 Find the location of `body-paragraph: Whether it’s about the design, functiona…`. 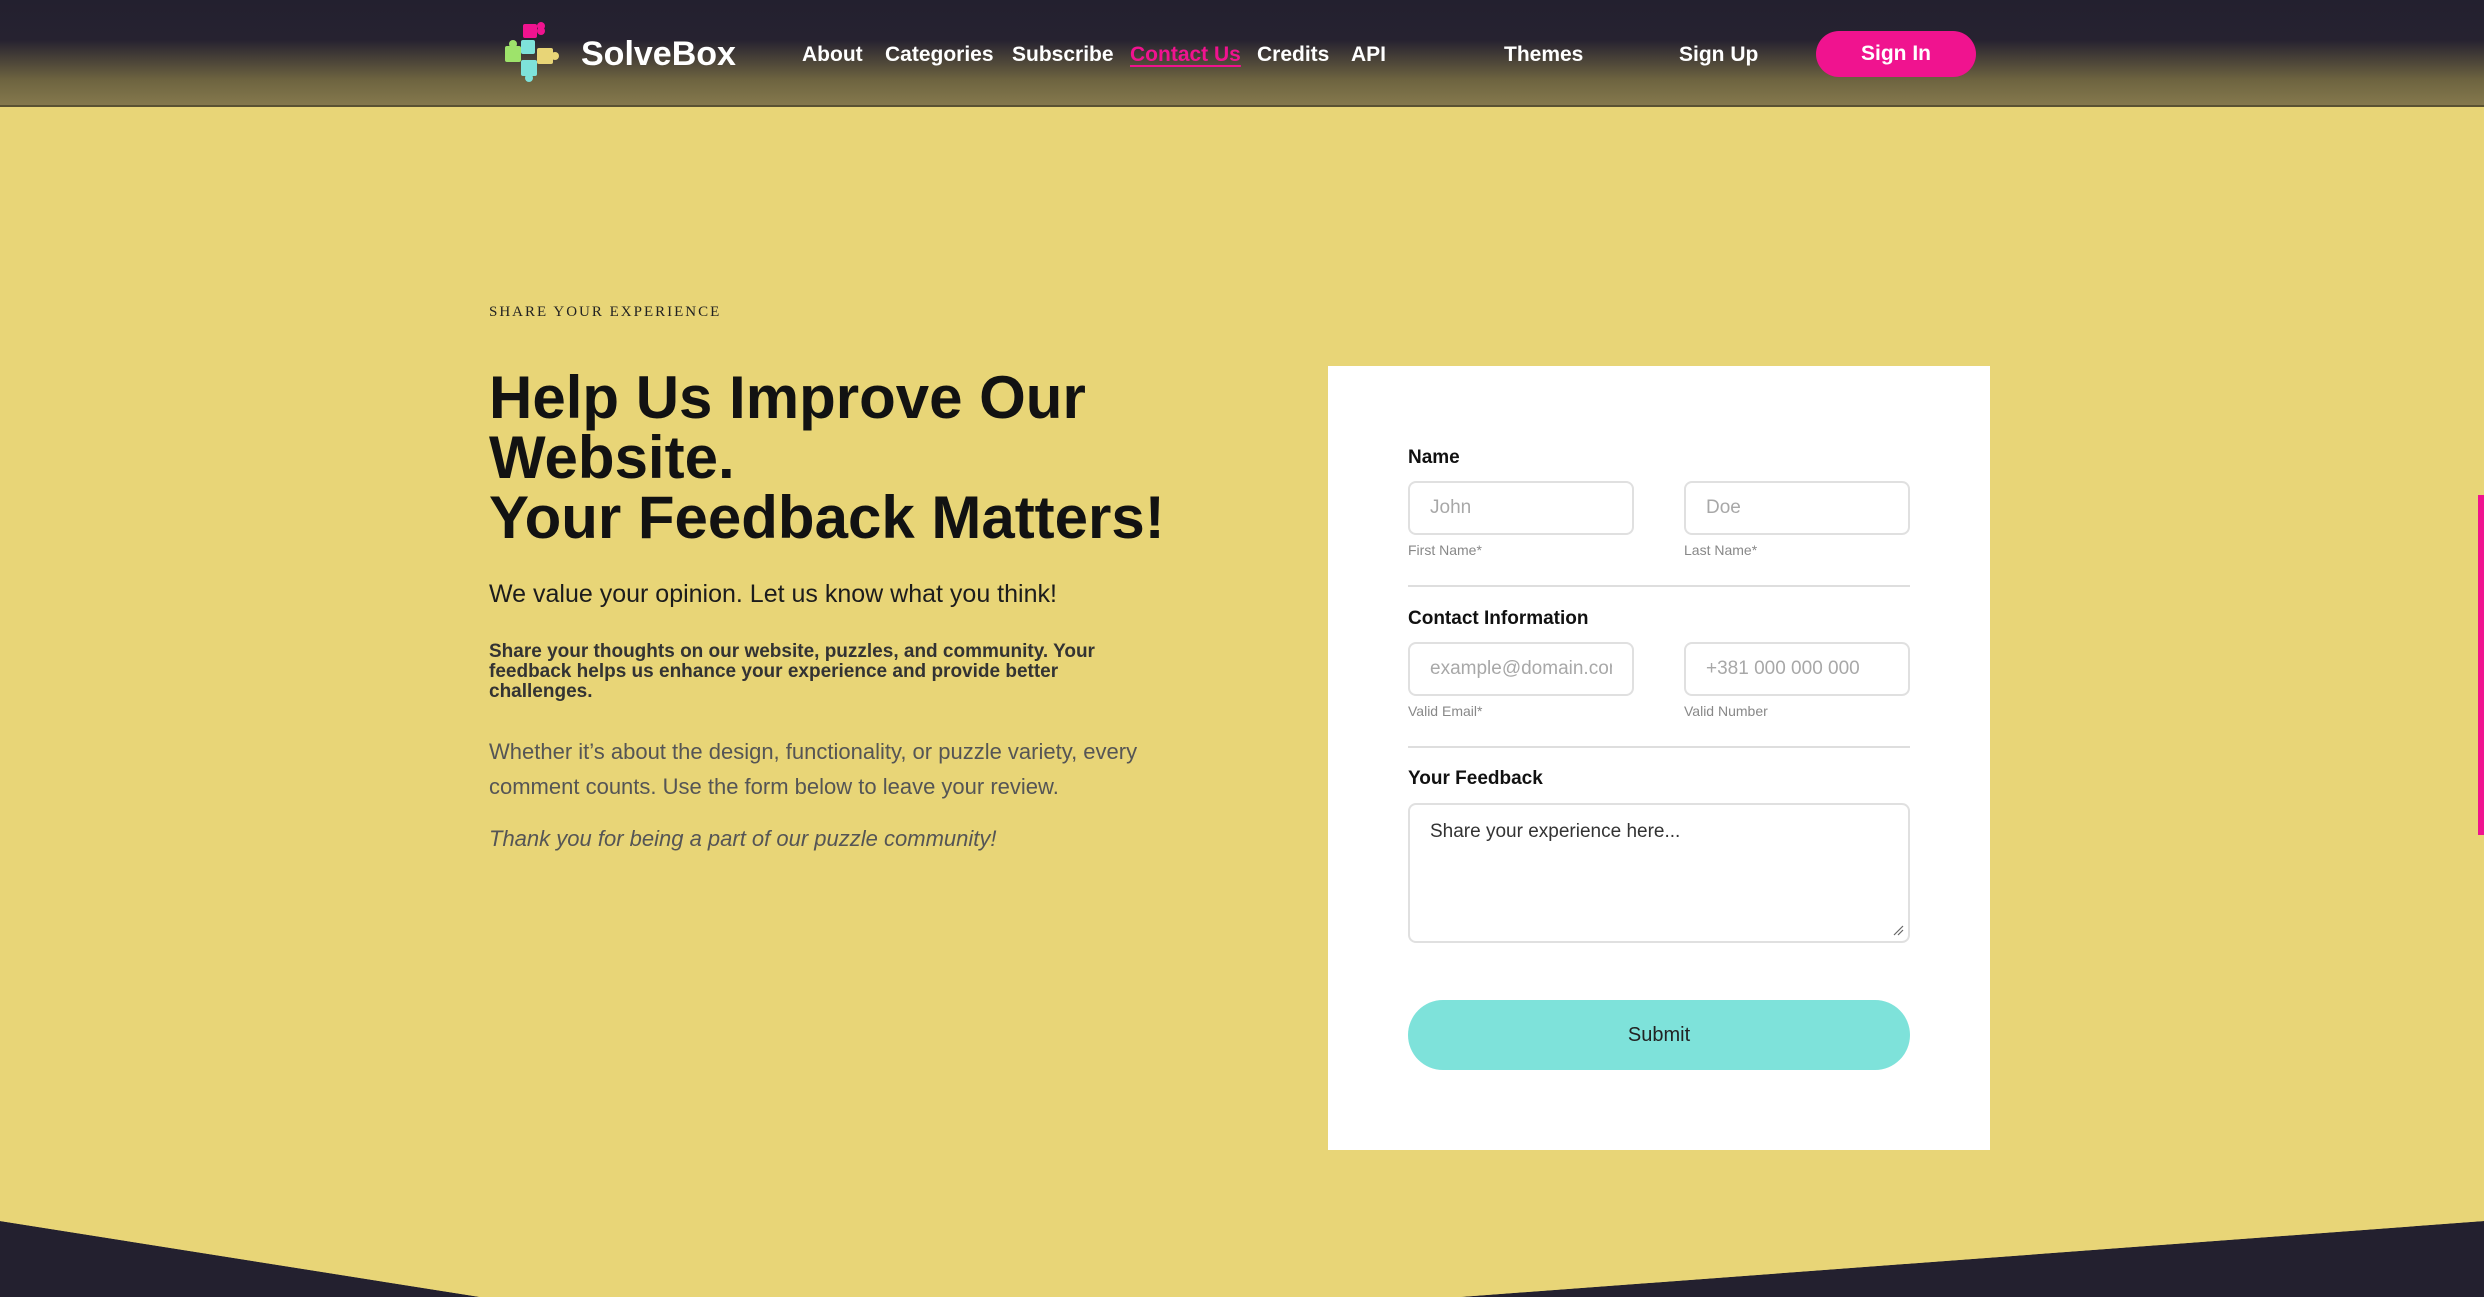

body-paragraph: Whether it’s about the design, functiona… is located at coordinates (813, 769).